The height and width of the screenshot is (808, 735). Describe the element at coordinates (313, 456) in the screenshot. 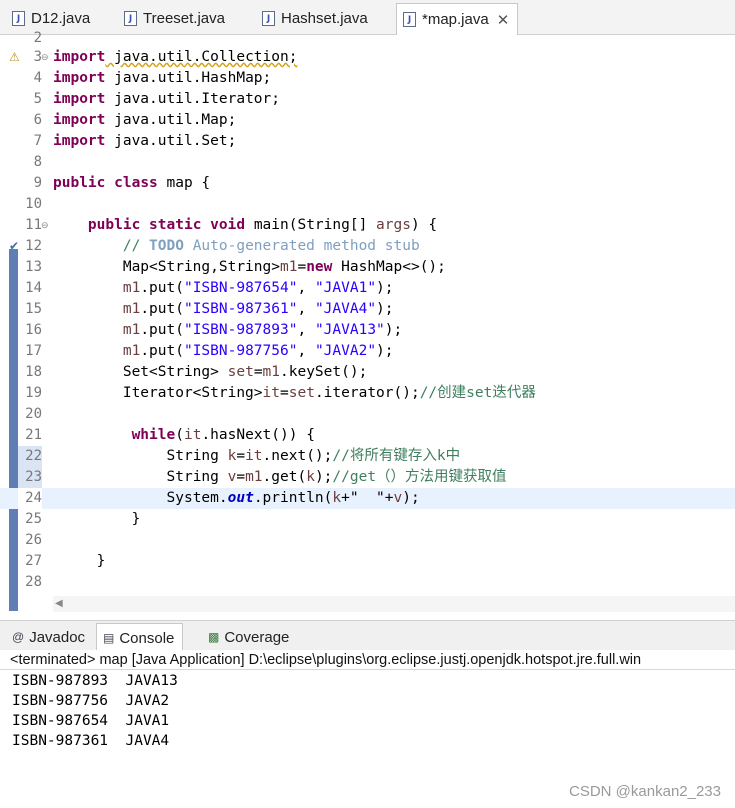

I see `code-text: String k=it.next();//将所有键存入k中` at that location.